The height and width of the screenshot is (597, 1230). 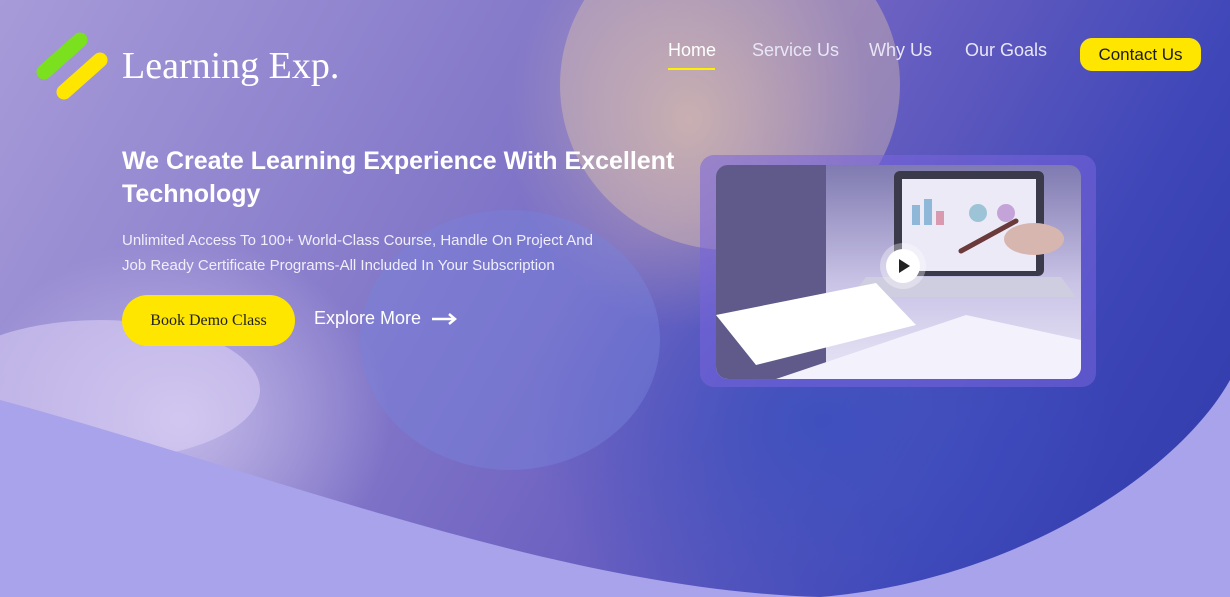 I want to click on active-nav-underline, so click(x=691, y=69).